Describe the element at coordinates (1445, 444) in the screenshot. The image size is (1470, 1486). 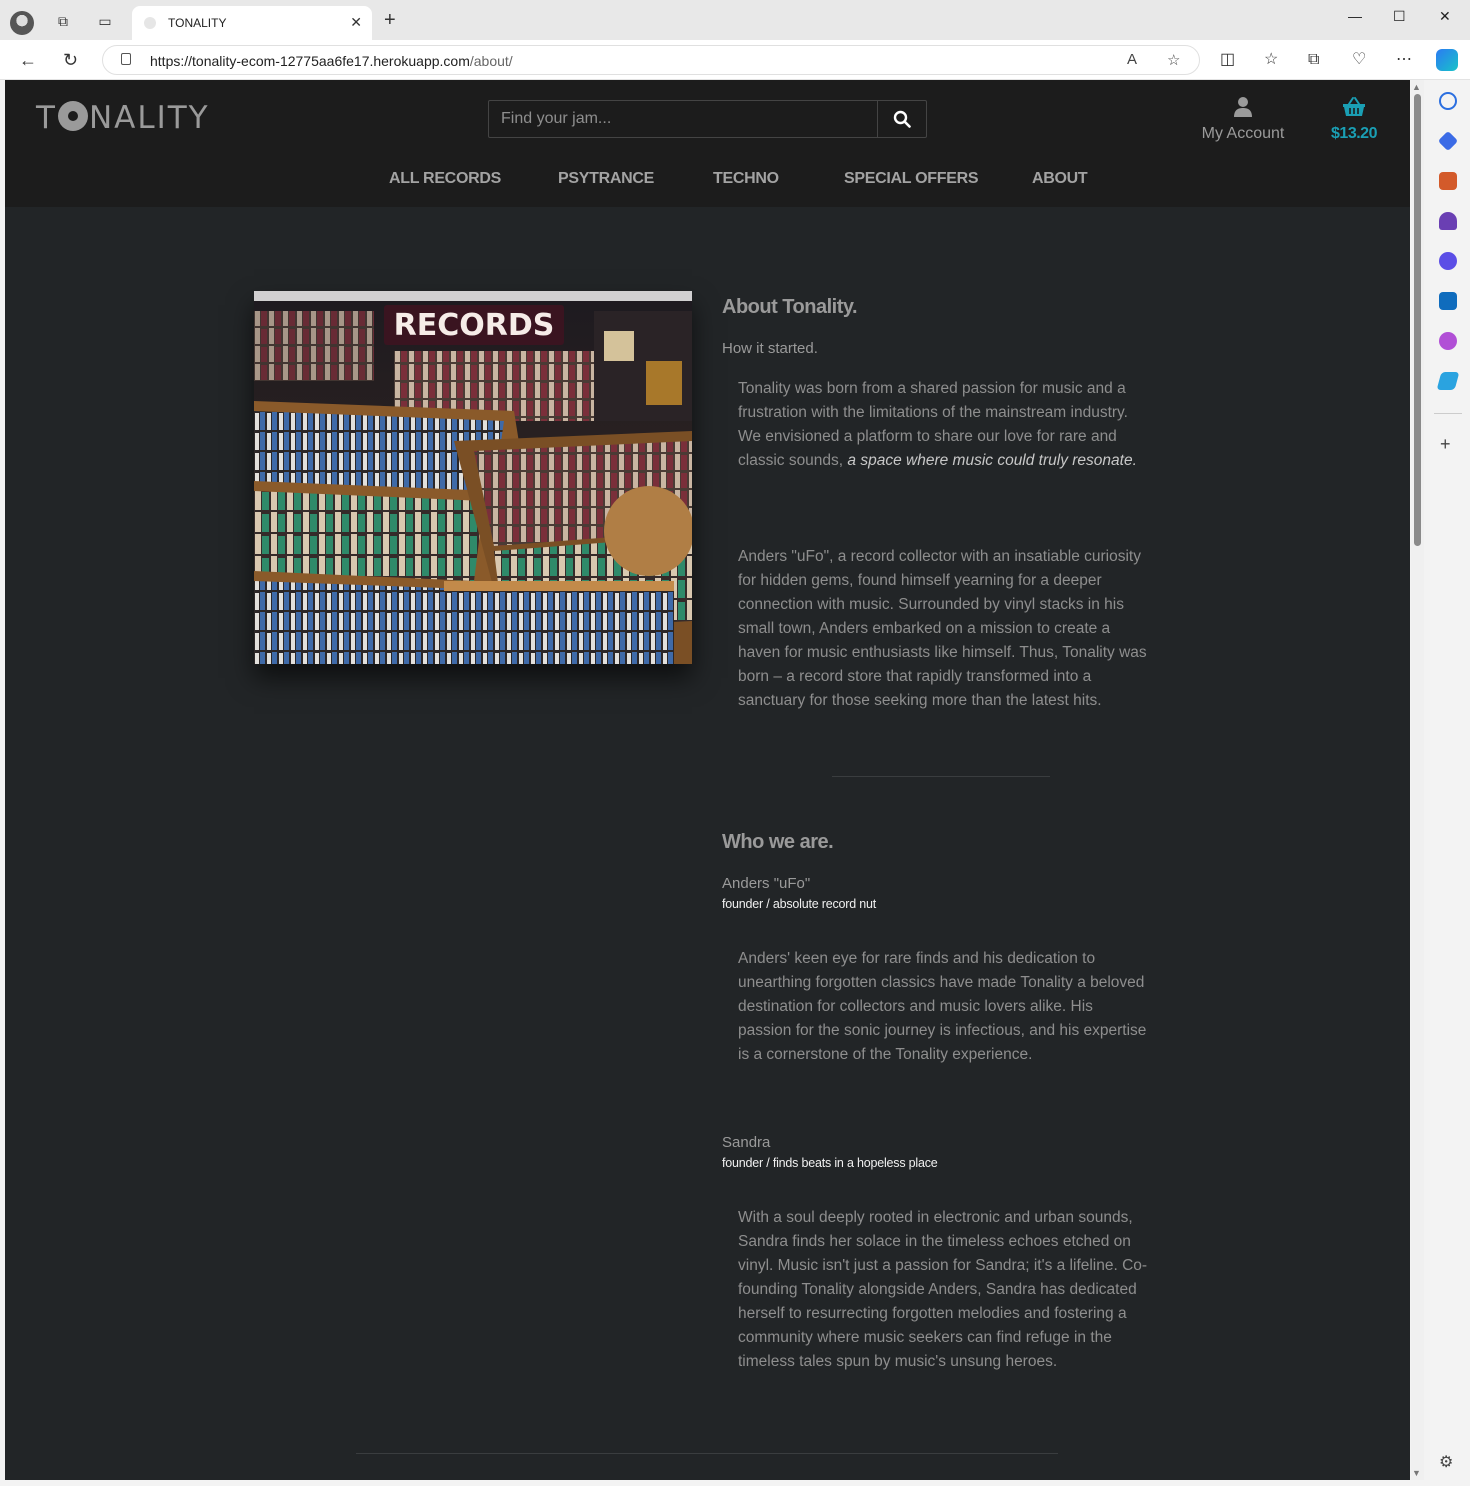
I see `add-sidebar-app-icon: +` at that location.